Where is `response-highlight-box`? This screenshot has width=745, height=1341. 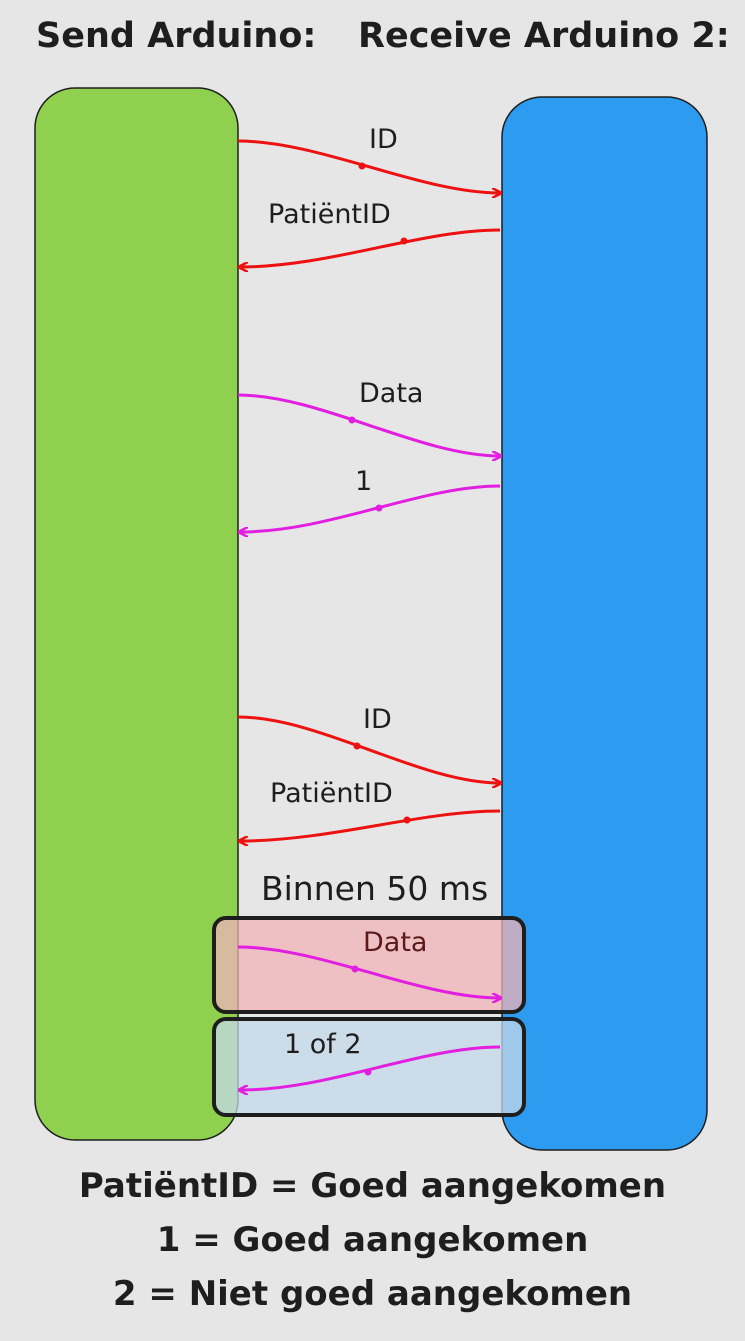 response-highlight-box is located at coordinates (369, 1067).